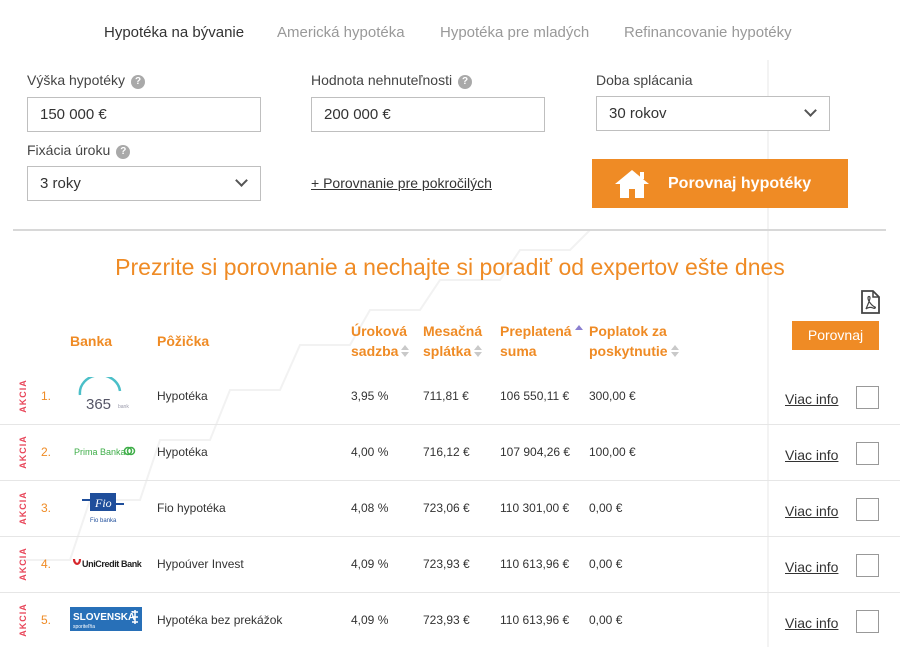  What do you see at coordinates (810, 110) in the screenshot?
I see `chevron-down-icon` at bounding box center [810, 110].